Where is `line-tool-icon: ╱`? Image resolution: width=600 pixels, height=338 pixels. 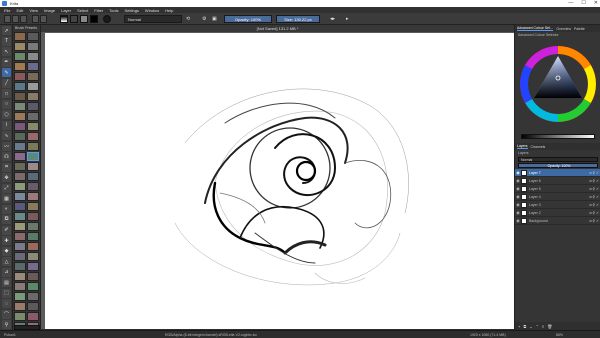 line-tool-icon: ╱ is located at coordinates (6, 83).